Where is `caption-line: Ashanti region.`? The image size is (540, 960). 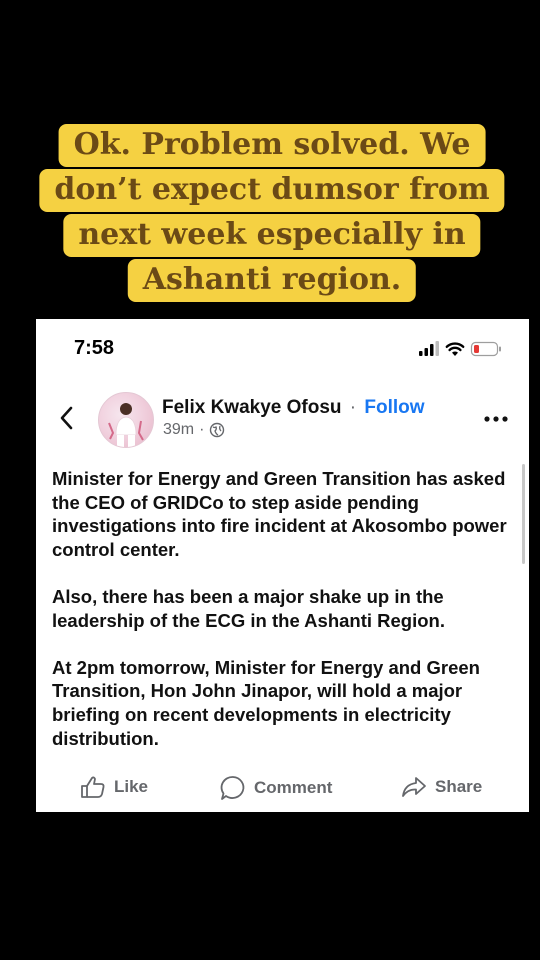 caption-line: Ashanti region. is located at coordinates (272, 280).